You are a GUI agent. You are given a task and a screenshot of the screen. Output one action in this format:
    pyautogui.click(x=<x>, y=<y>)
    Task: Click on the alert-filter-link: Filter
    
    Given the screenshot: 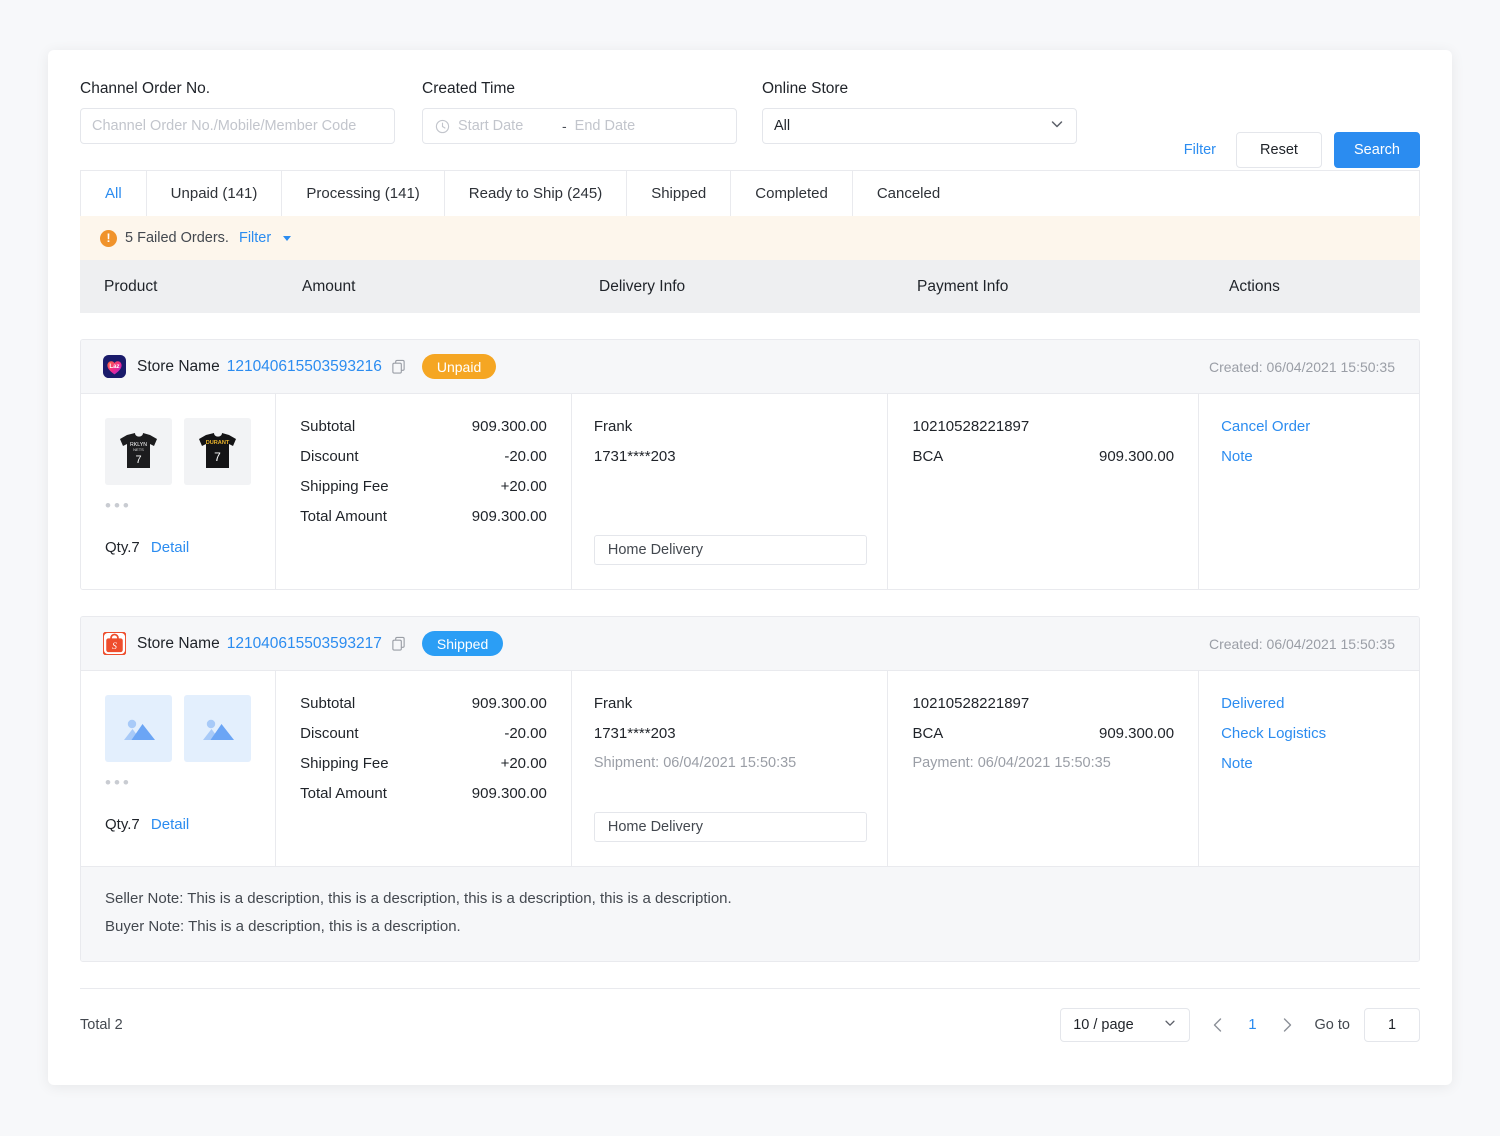 What is the action you would take?
    pyautogui.click(x=255, y=238)
    